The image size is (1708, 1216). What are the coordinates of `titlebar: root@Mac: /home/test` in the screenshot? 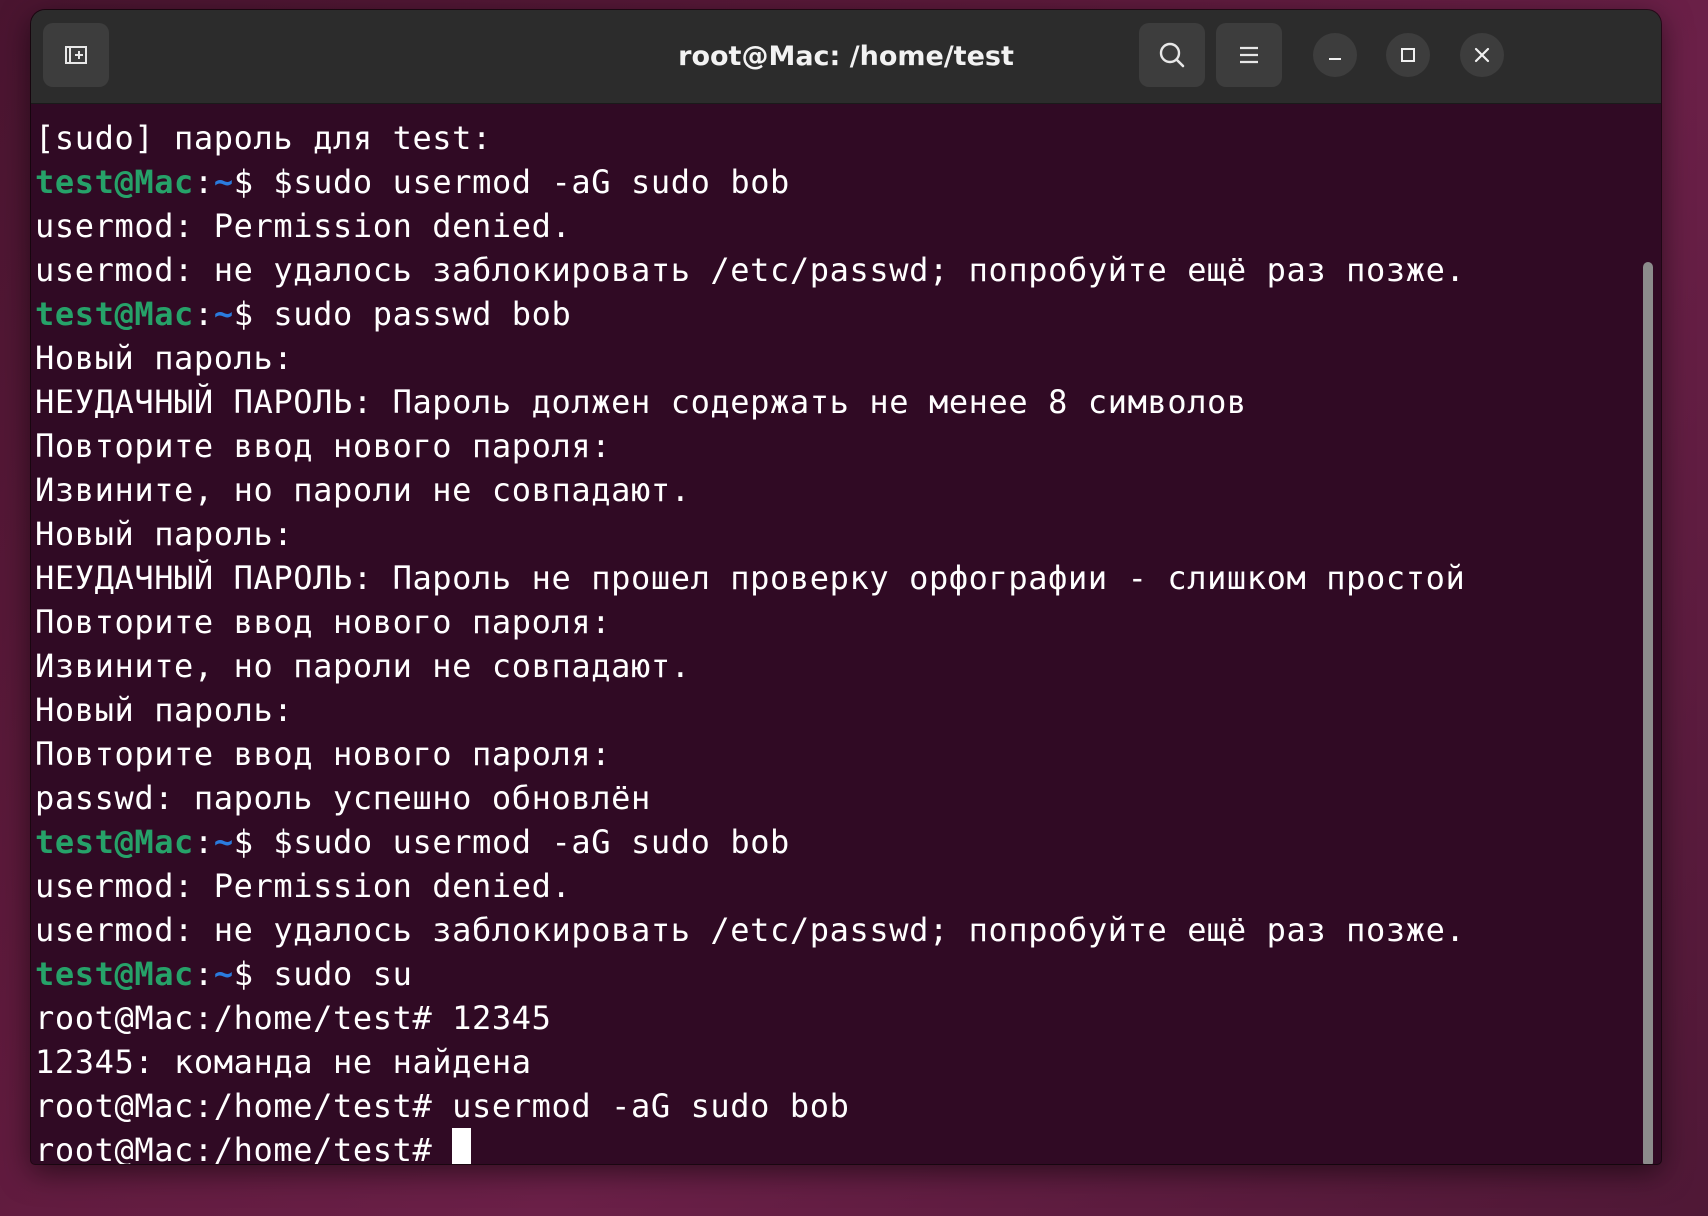 It's located at (846, 57).